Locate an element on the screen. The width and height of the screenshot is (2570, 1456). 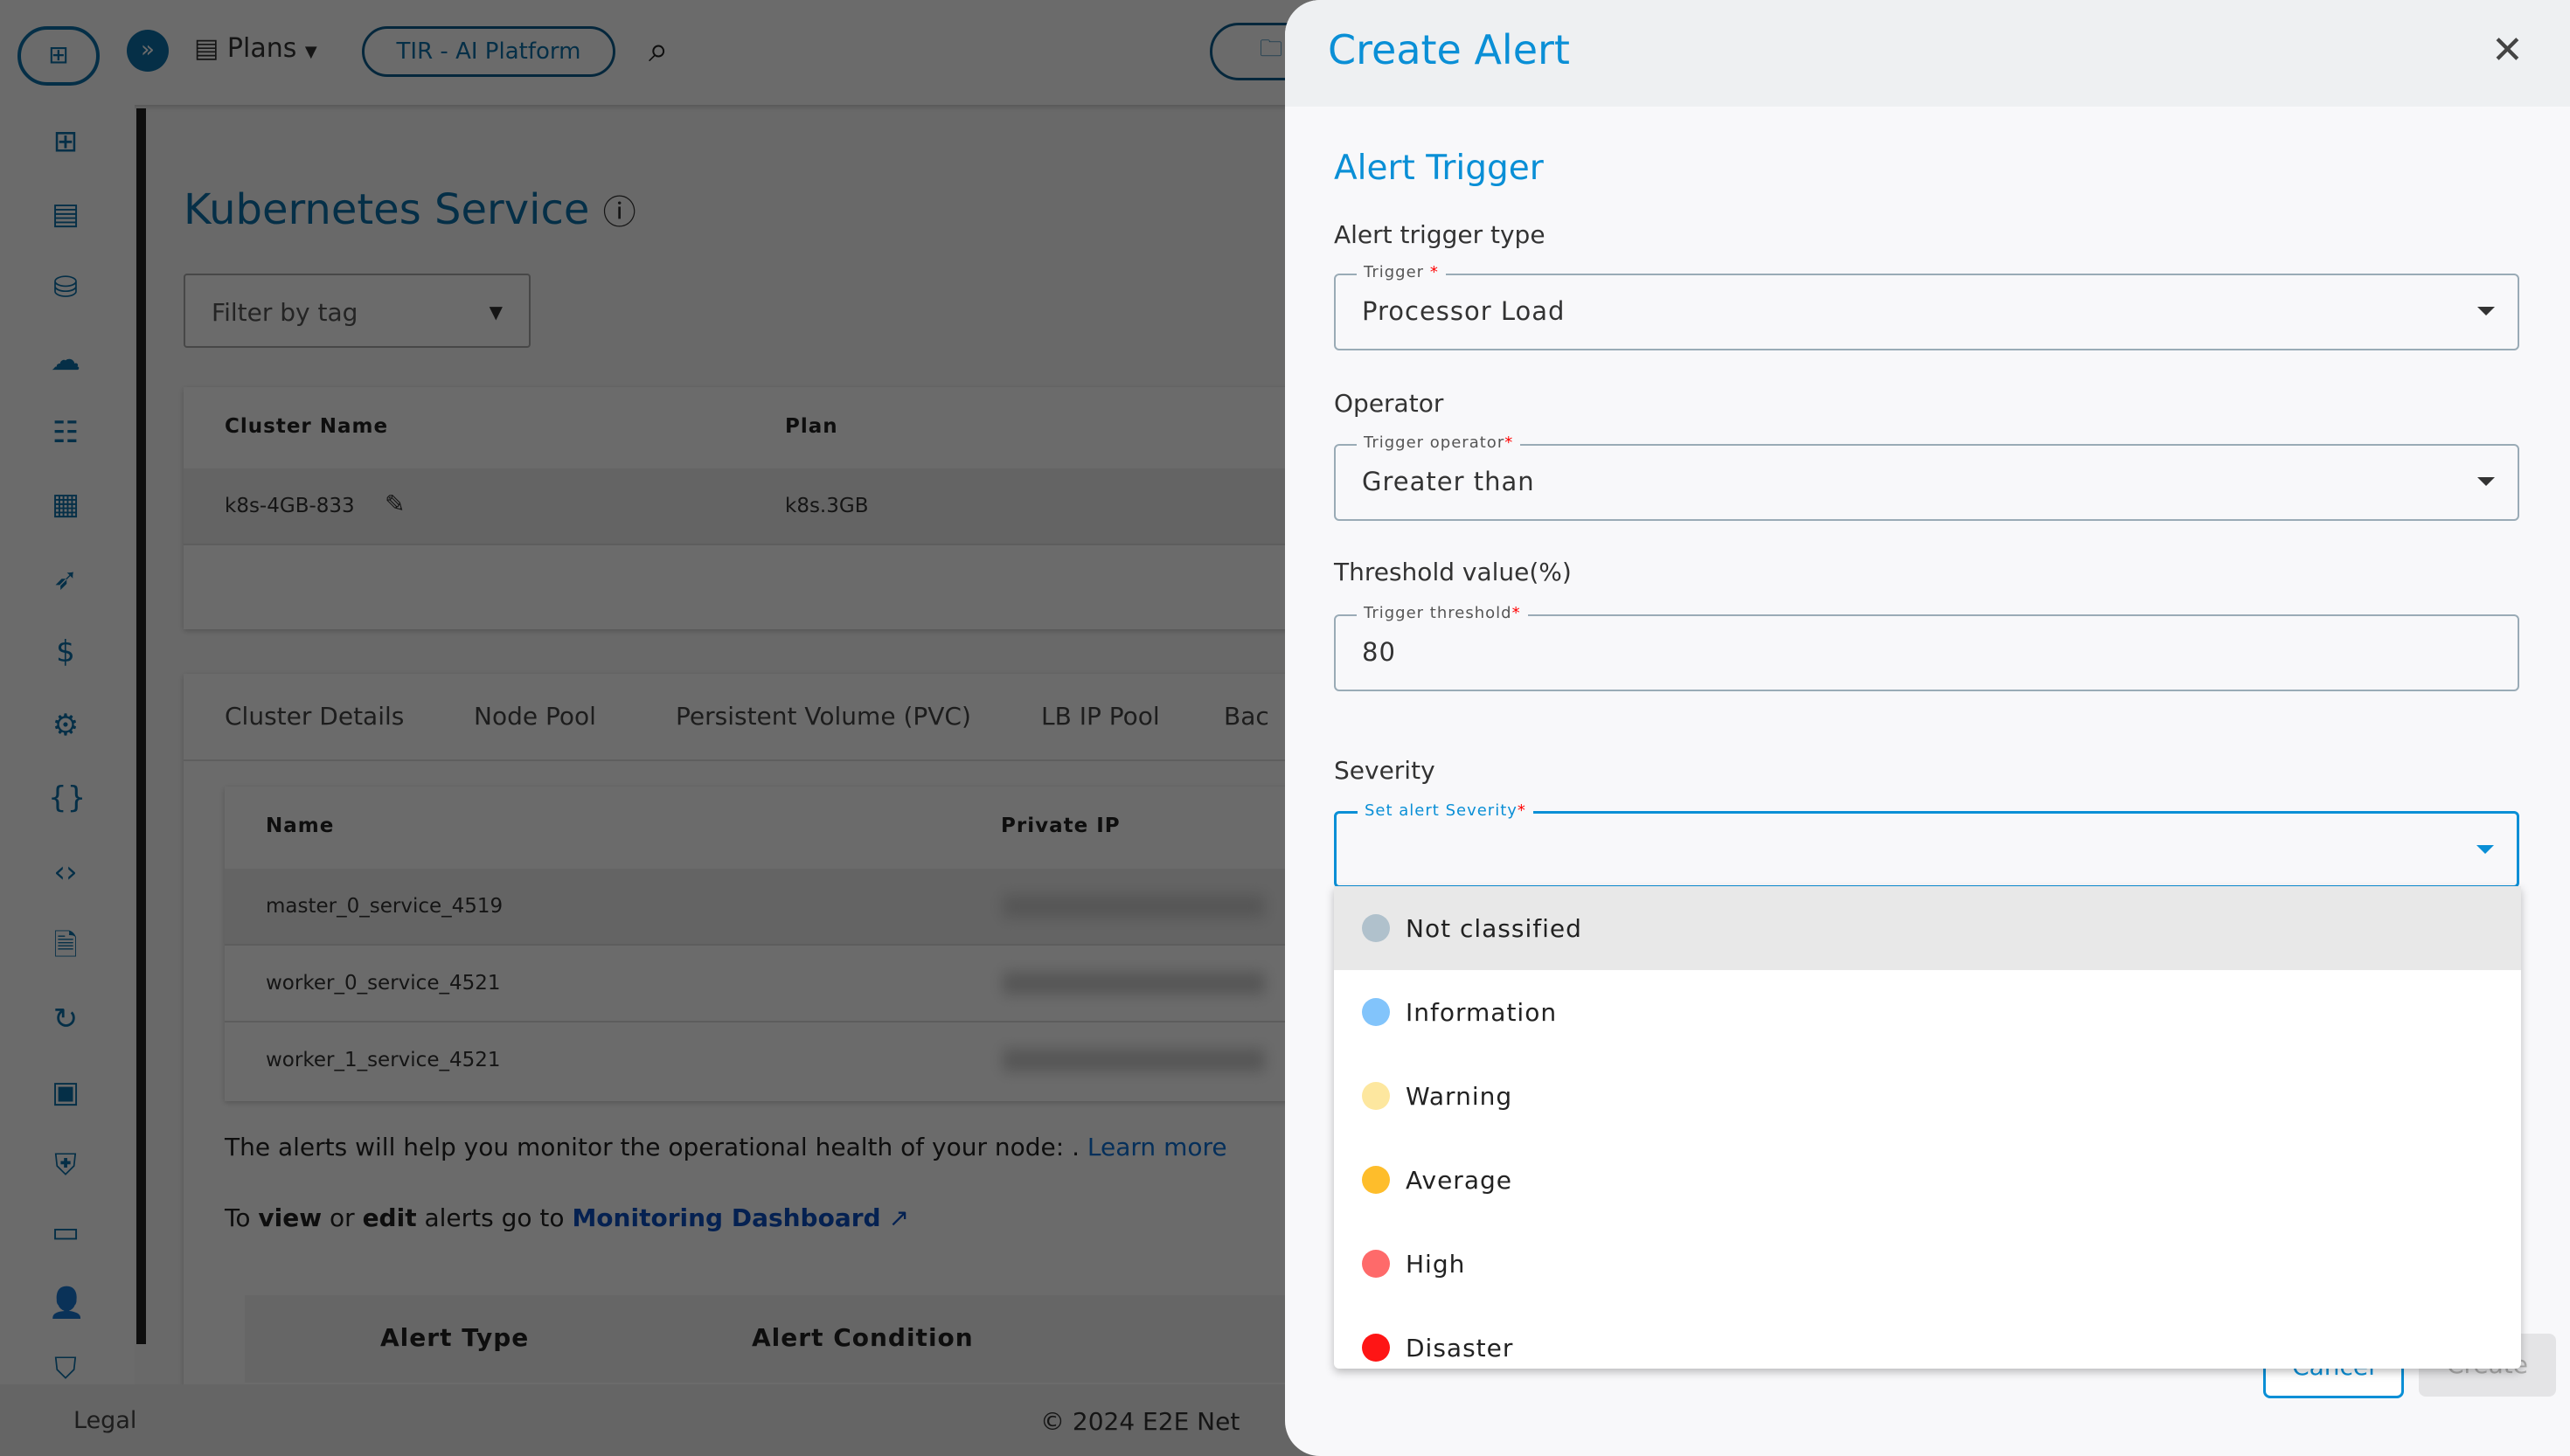
code-icon: ‹› is located at coordinates (65, 872).